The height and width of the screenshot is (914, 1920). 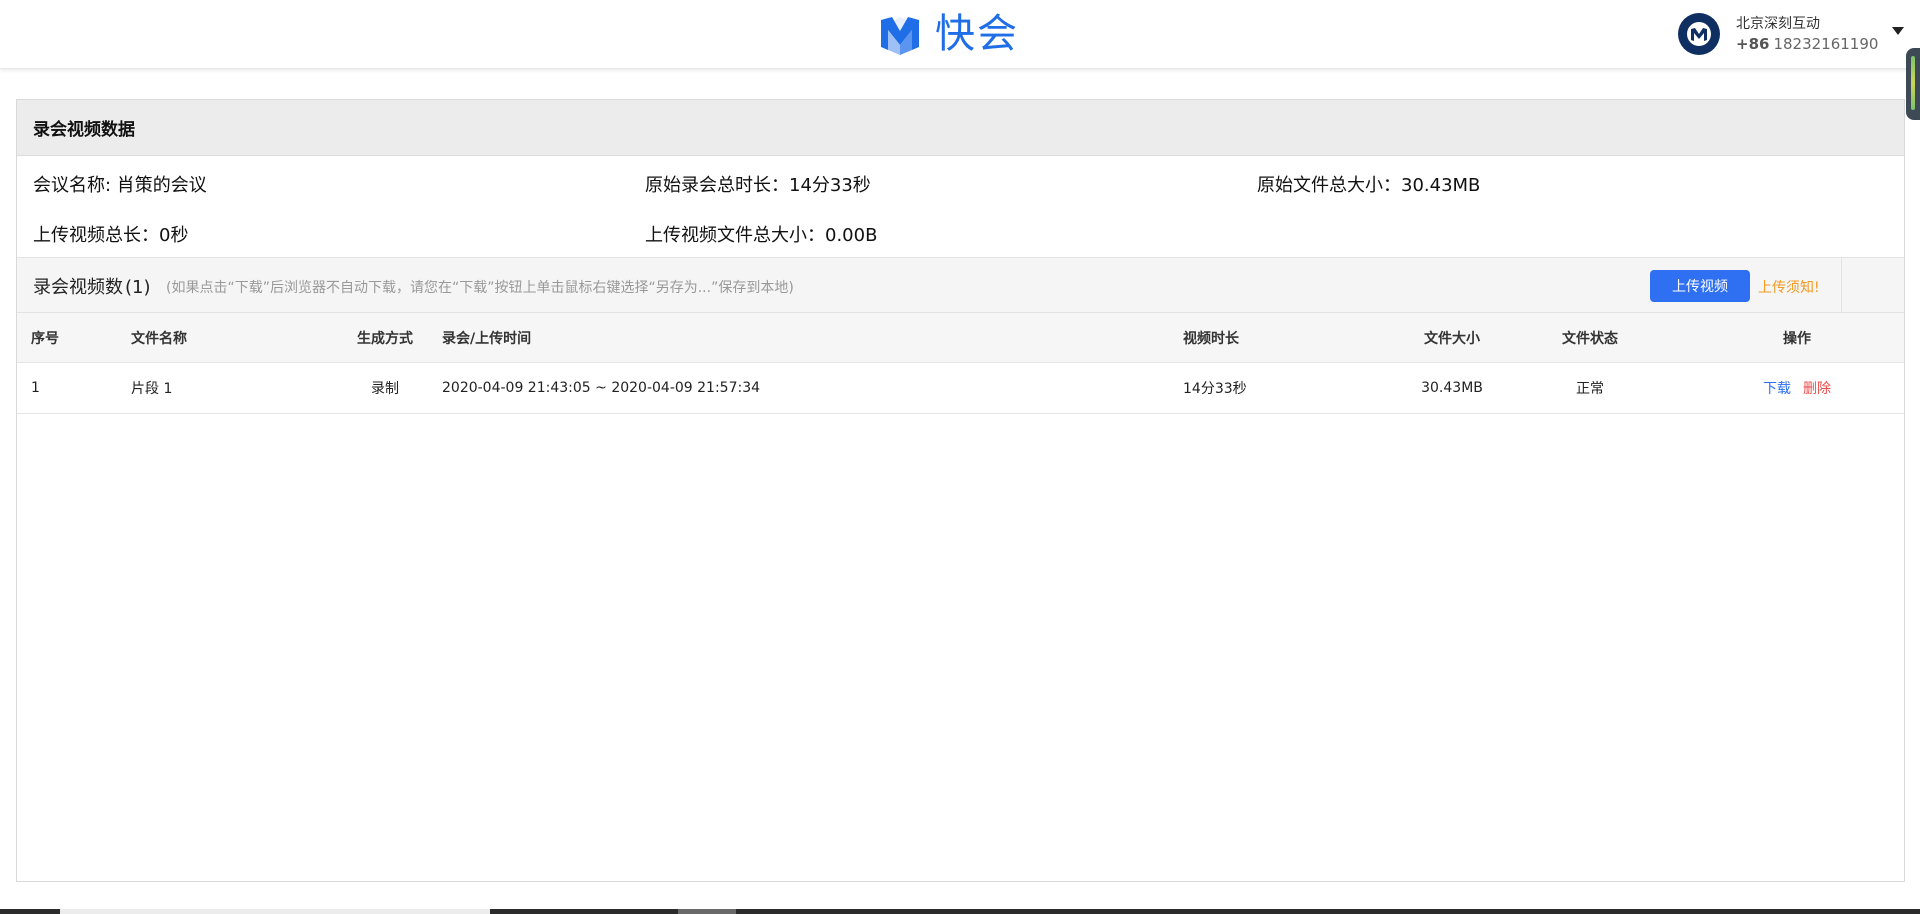 I want to click on level-meter-icon, so click(x=1913, y=83).